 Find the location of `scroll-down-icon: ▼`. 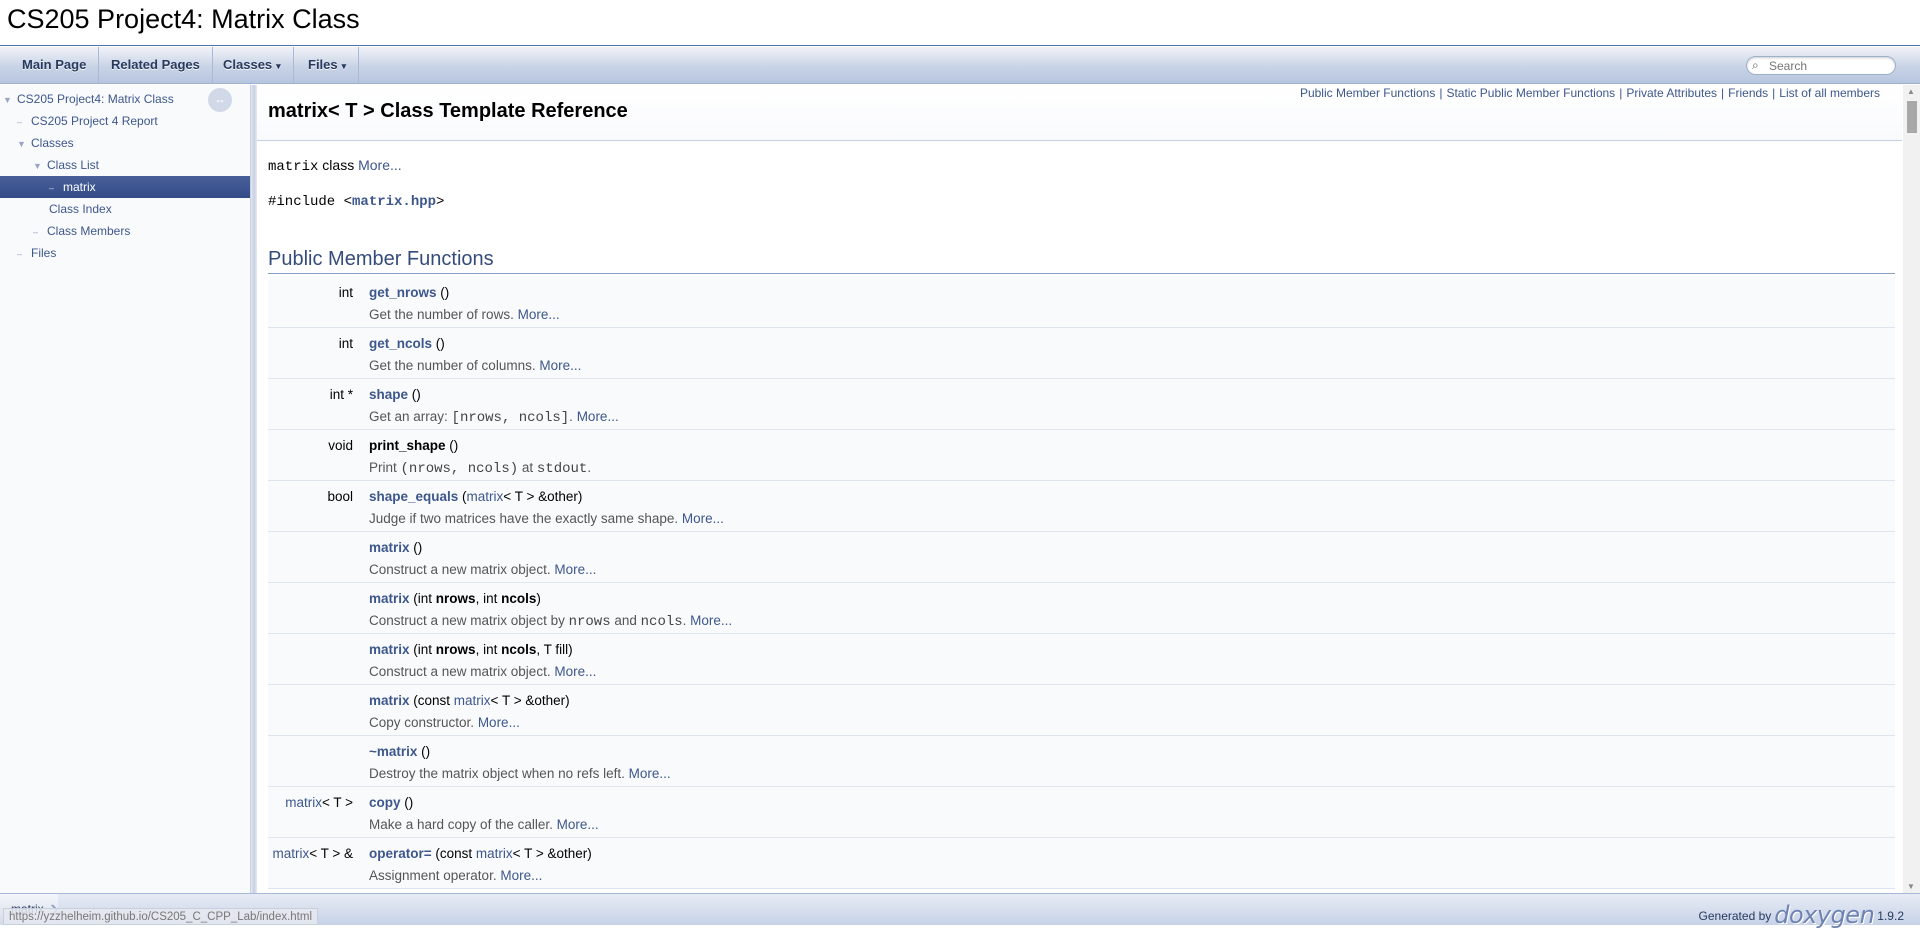

scroll-down-icon: ▼ is located at coordinates (1911, 886).